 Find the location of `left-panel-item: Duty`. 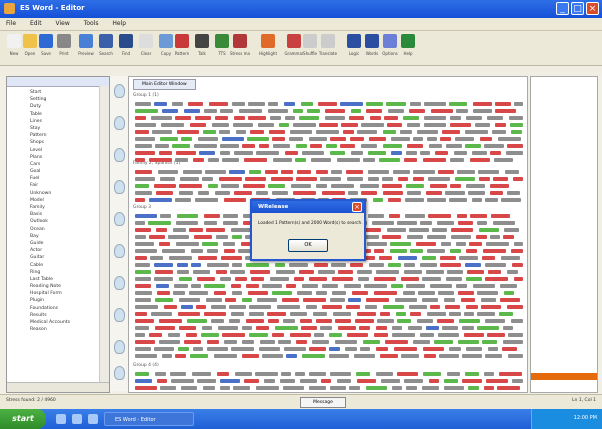

left-panel-item: Duty is located at coordinates (53, 106).